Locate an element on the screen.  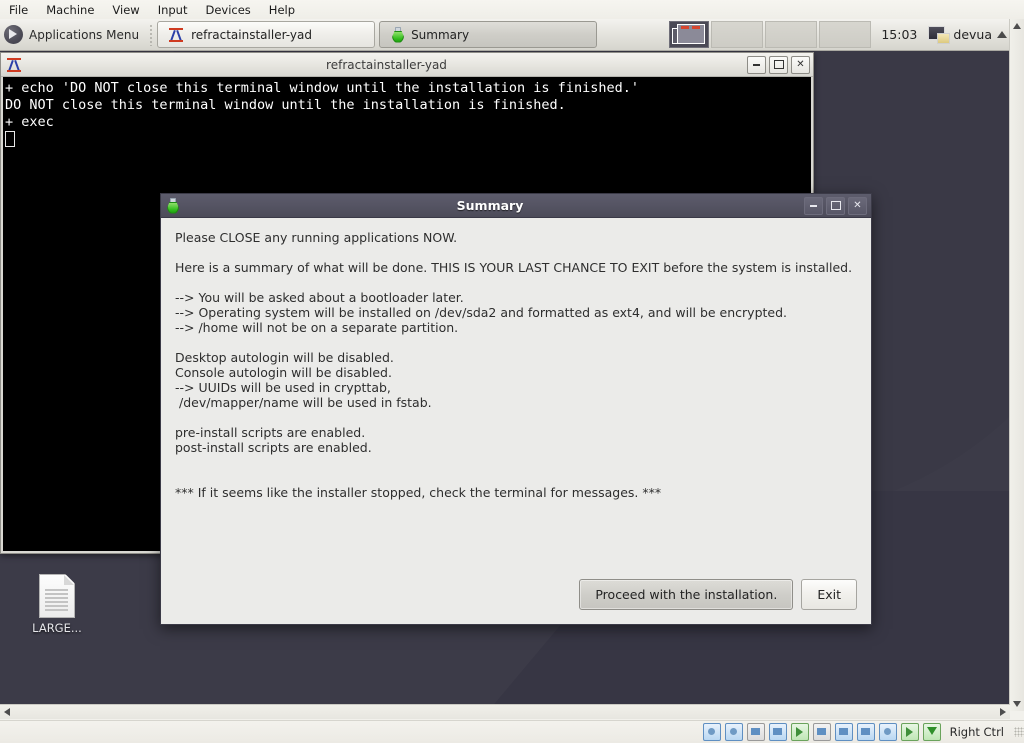
host-key-label: Right Ctrl is located at coordinates (976, 732).